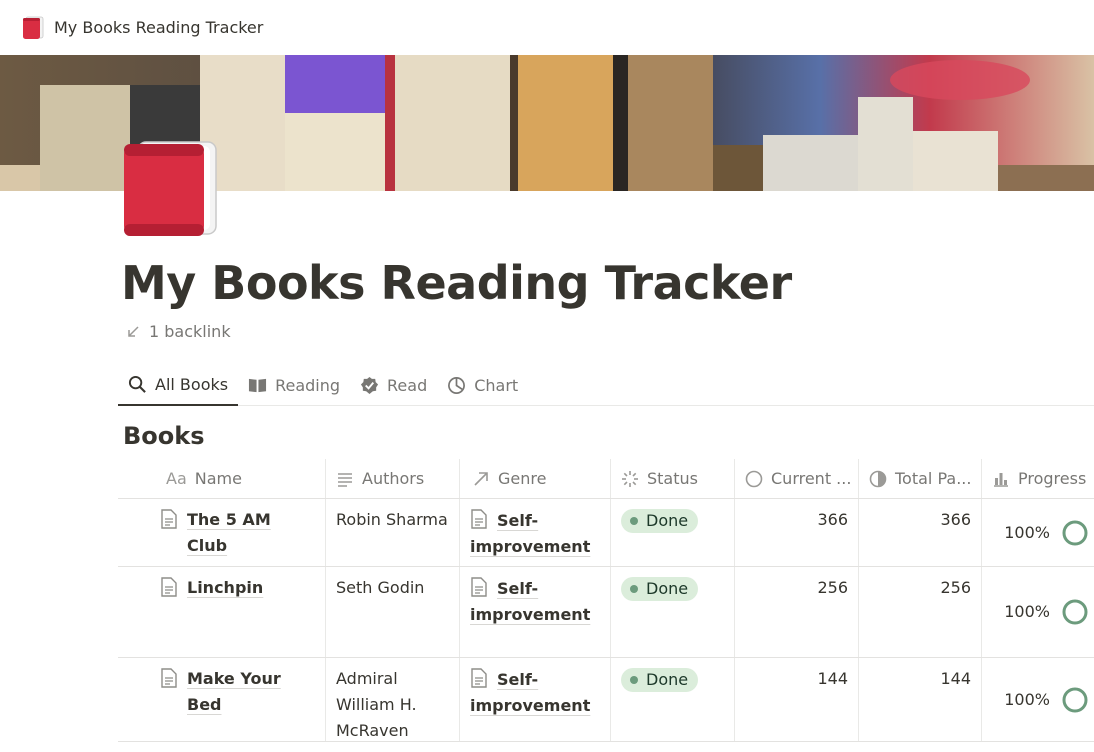 The width and height of the screenshot is (1094, 752). Describe the element at coordinates (522, 478) in the screenshot. I see `column-label: Genre` at that location.